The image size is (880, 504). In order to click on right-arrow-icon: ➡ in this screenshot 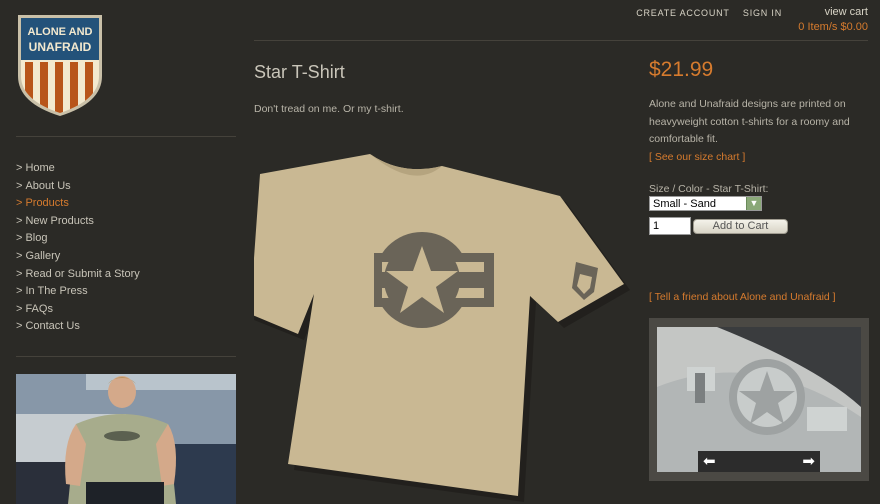, I will do `click(808, 461)`.